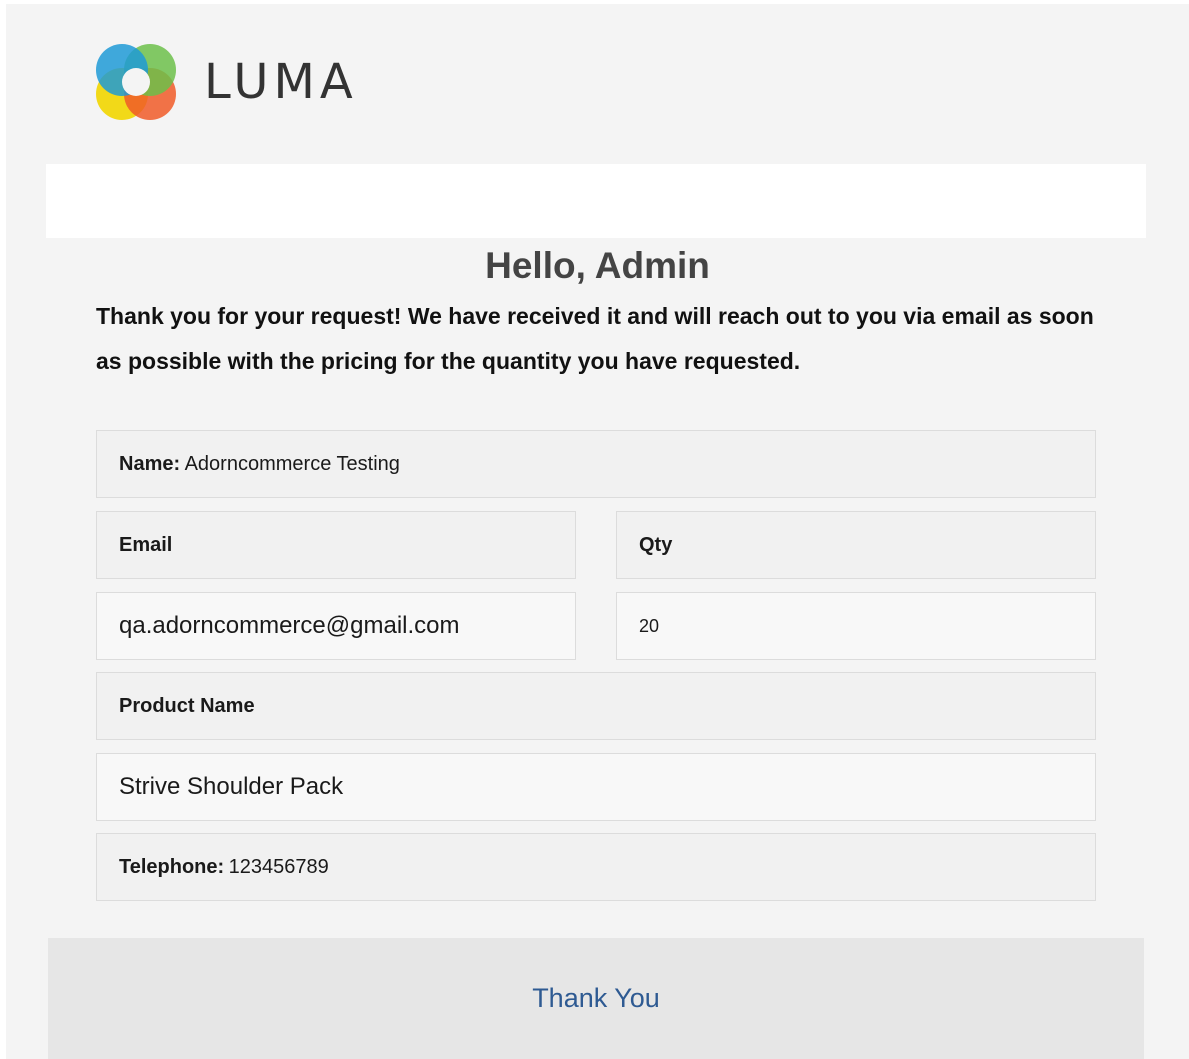  What do you see at coordinates (289, 626) in the screenshot?
I see `email-value: qa.adorncommerce@gmail.com` at bounding box center [289, 626].